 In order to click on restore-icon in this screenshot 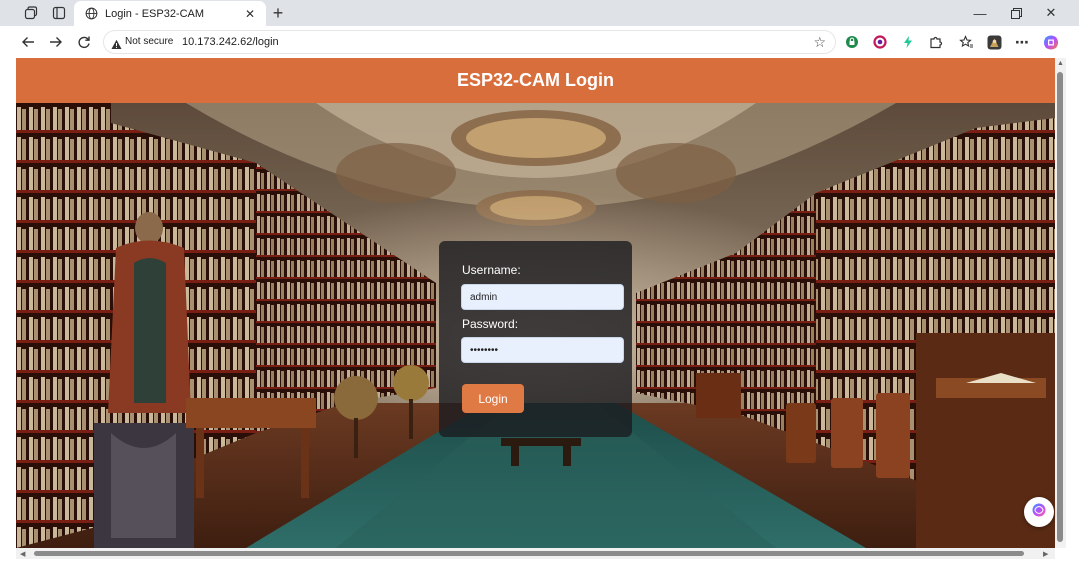, I will do `click(1016, 13)`.